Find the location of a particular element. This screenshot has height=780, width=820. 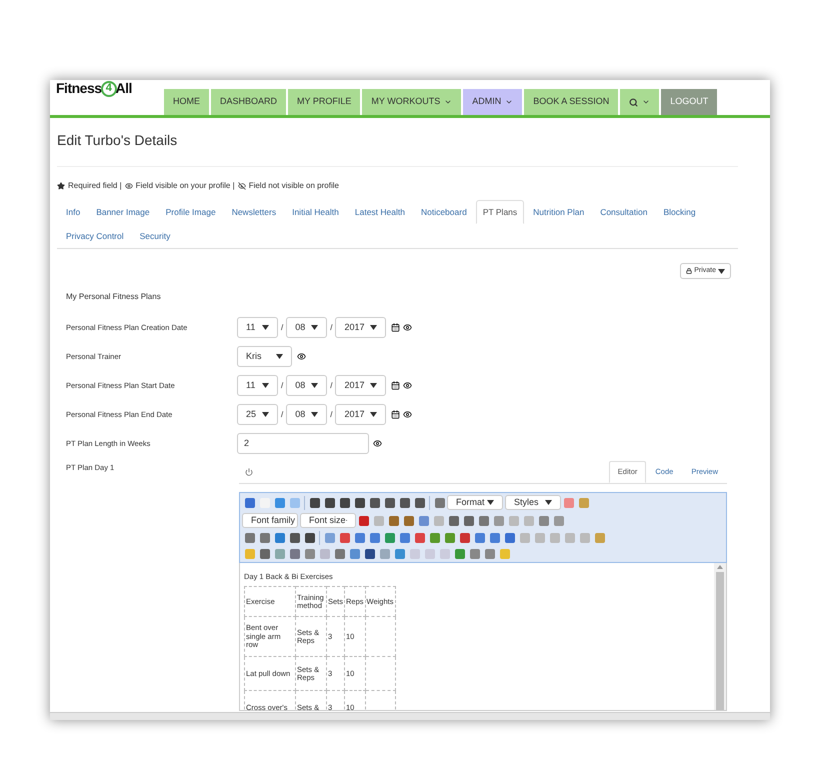

legend-text: Field visible on your profile | is located at coordinates (185, 186).